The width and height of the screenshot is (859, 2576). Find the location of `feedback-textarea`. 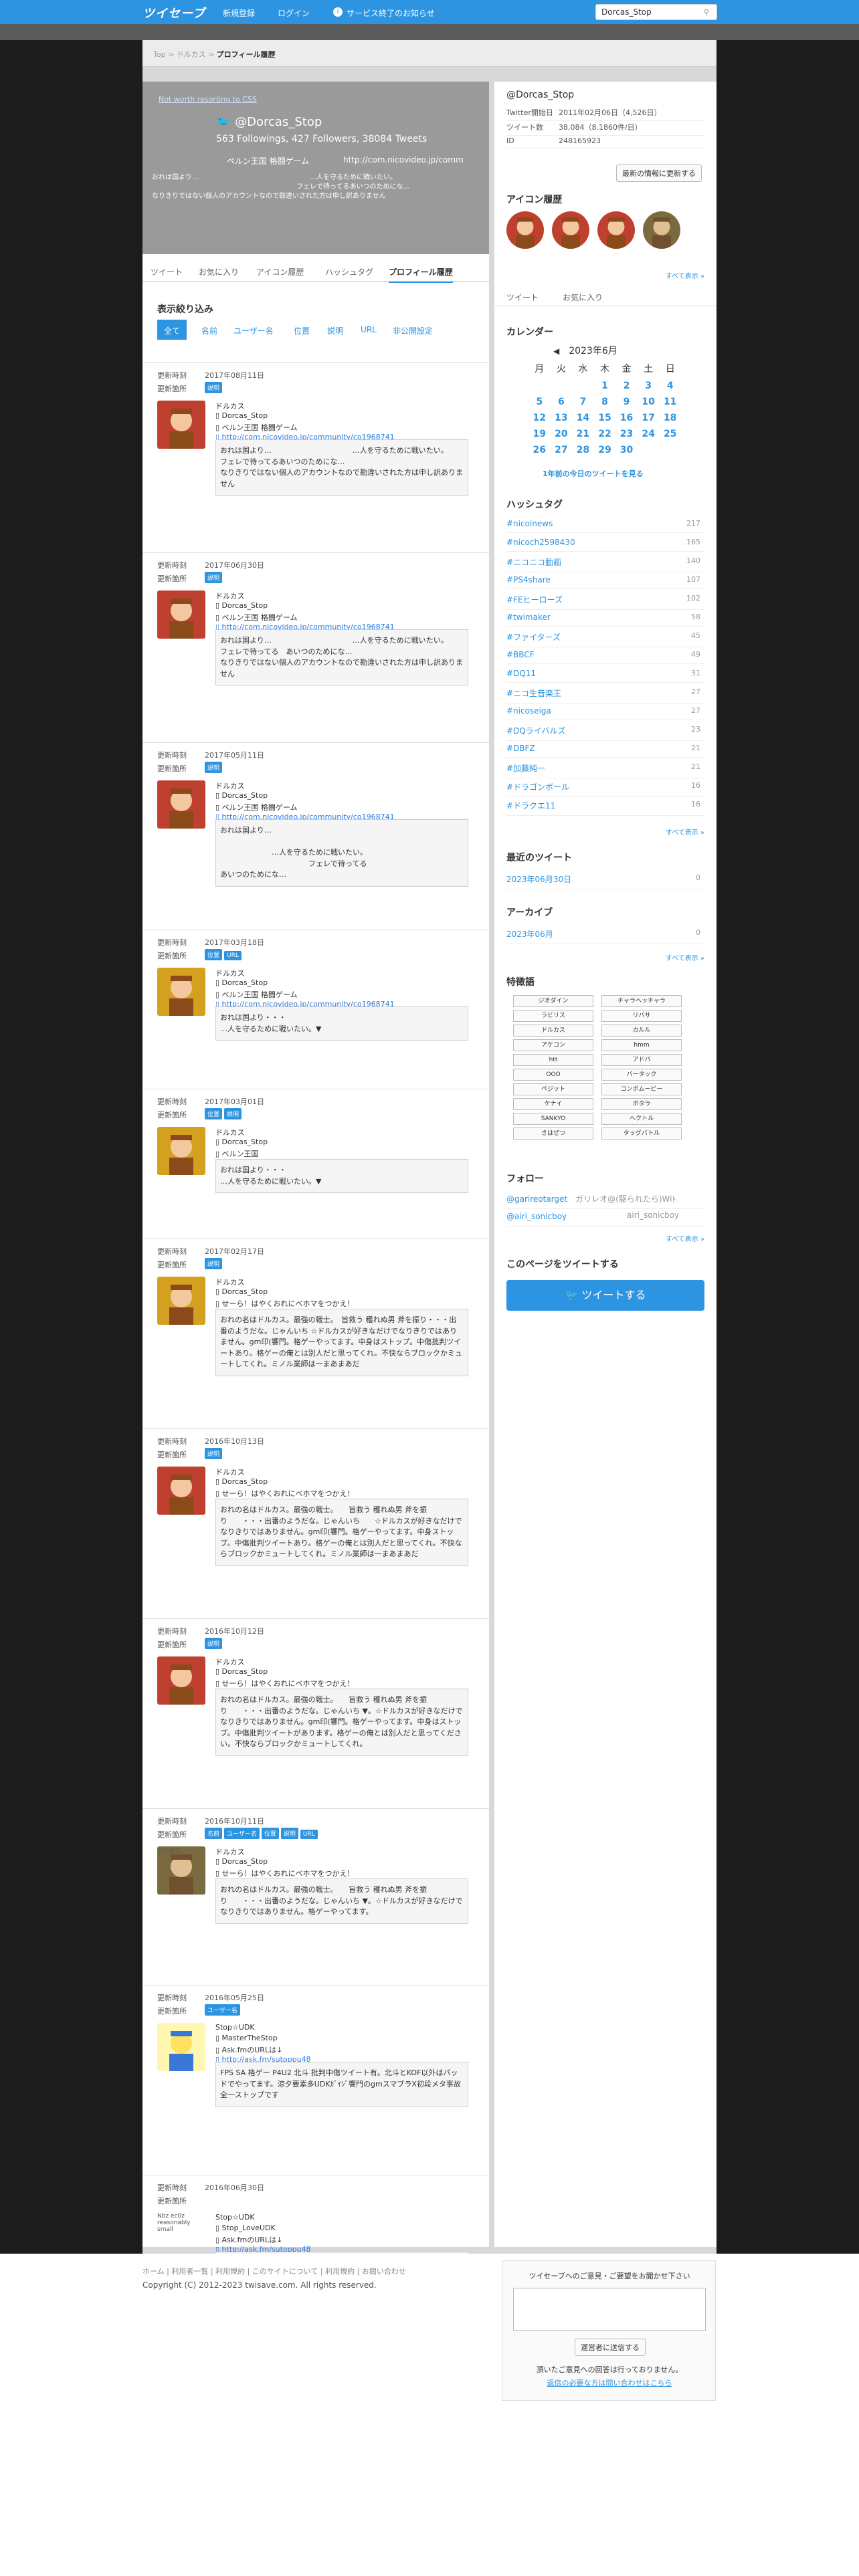

feedback-textarea is located at coordinates (609, 2309).